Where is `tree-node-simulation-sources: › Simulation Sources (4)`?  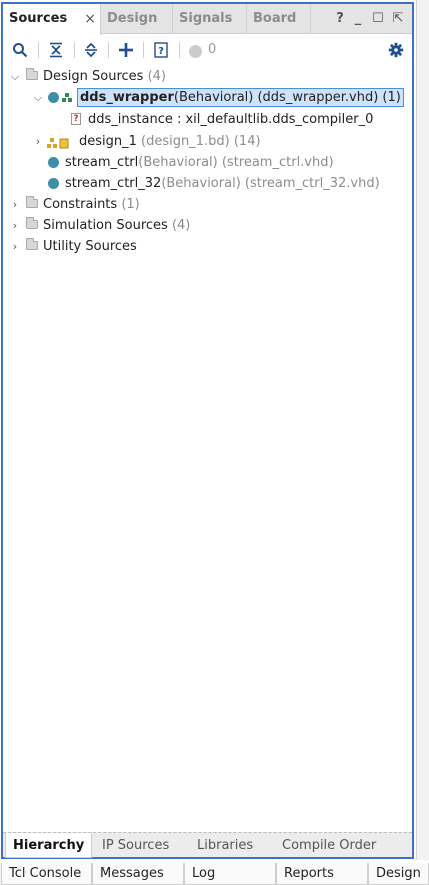
tree-node-simulation-sources: › Simulation Sources (4) is located at coordinates (207, 225).